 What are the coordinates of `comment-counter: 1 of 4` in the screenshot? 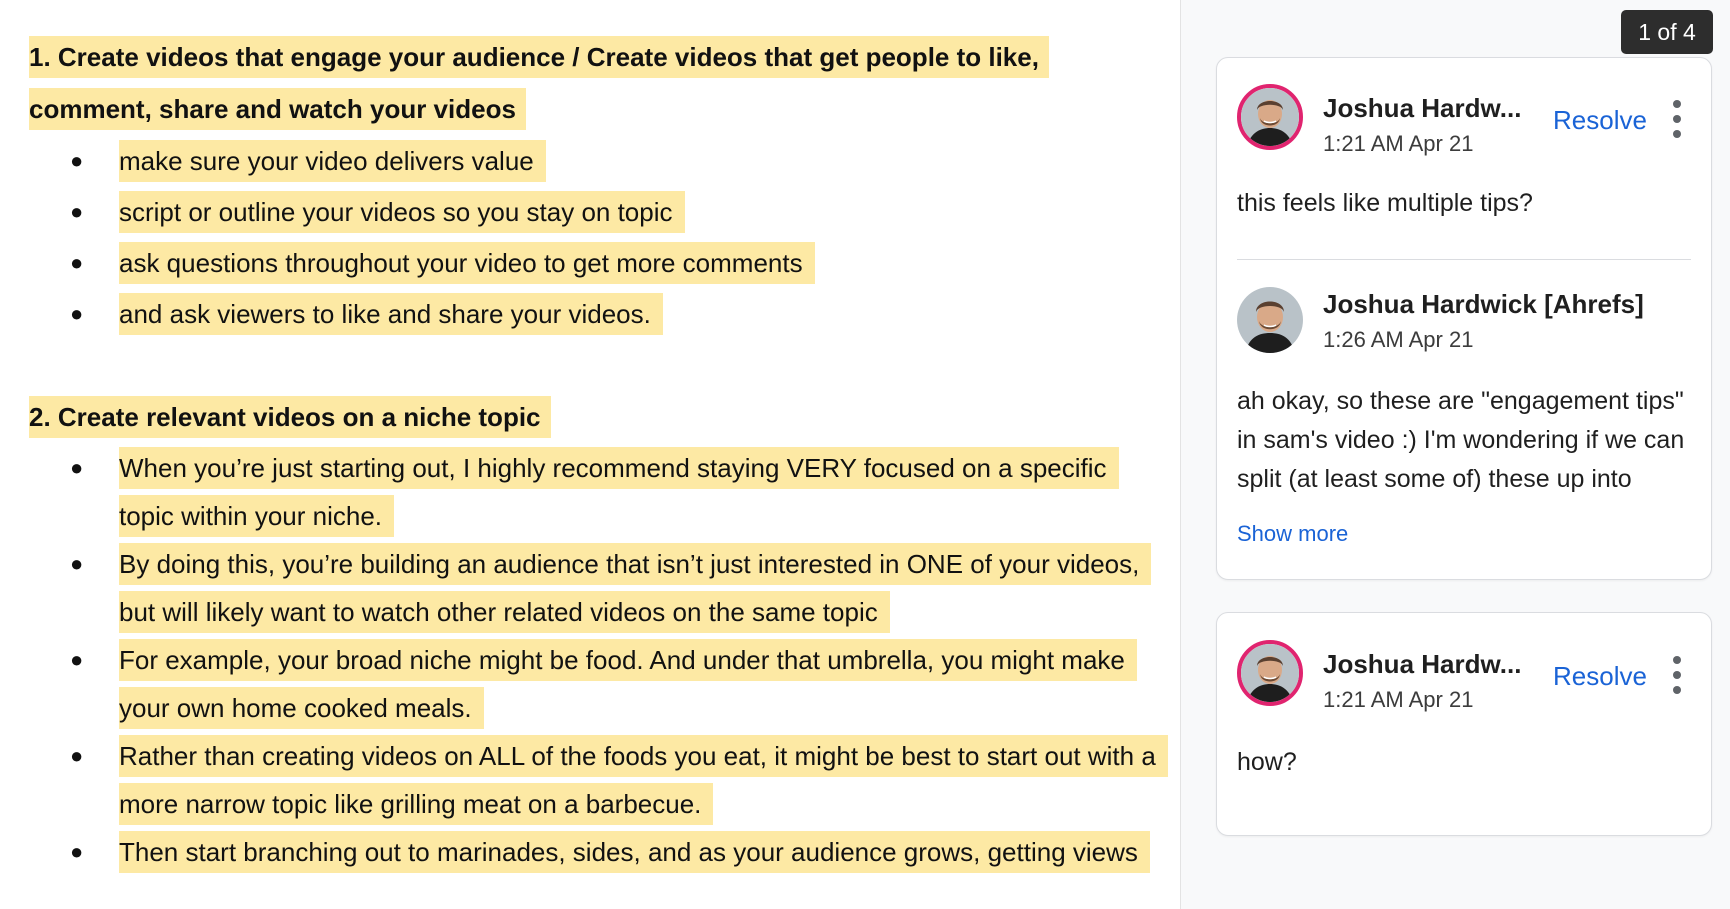 It's located at (1667, 32).